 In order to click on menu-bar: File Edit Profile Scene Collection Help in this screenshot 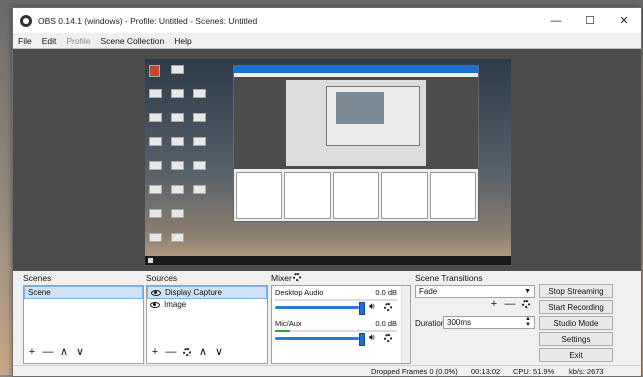, I will do `click(327, 40)`.